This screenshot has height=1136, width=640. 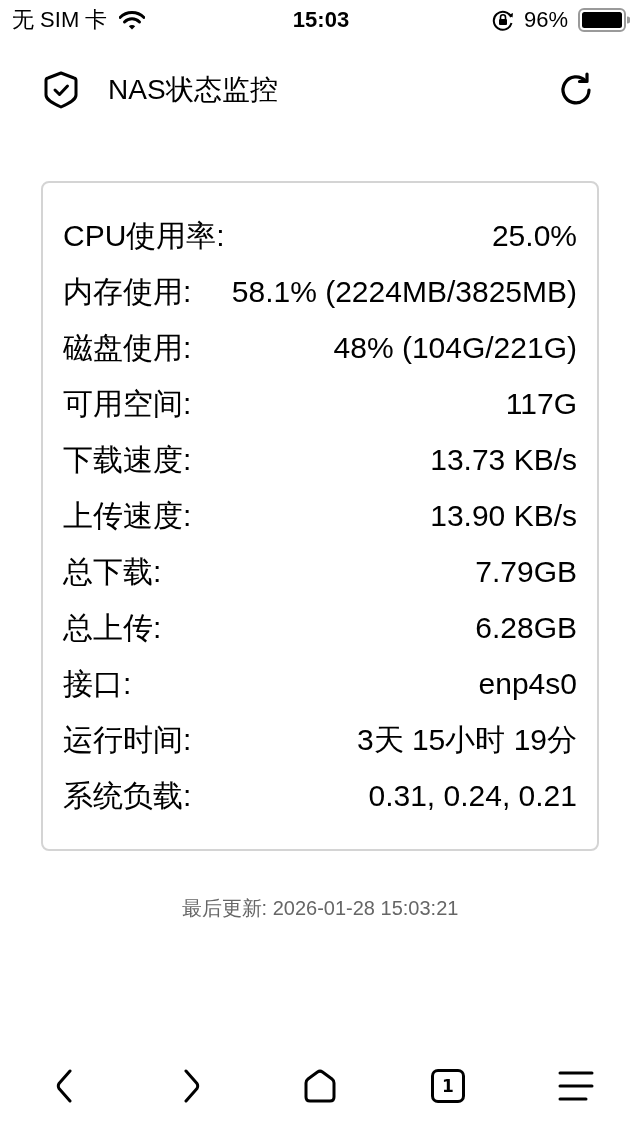 I want to click on carrier-label: 无 SIM 卡, so click(x=60, y=20).